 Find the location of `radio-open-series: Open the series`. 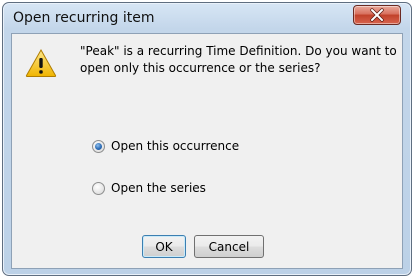

radio-open-series: Open the series is located at coordinates (149, 188).